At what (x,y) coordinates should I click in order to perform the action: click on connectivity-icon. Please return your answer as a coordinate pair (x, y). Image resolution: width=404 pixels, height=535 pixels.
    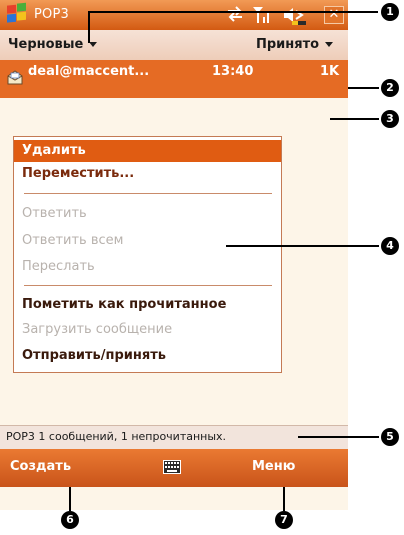
    Looking at the image, I should click on (235, 16).